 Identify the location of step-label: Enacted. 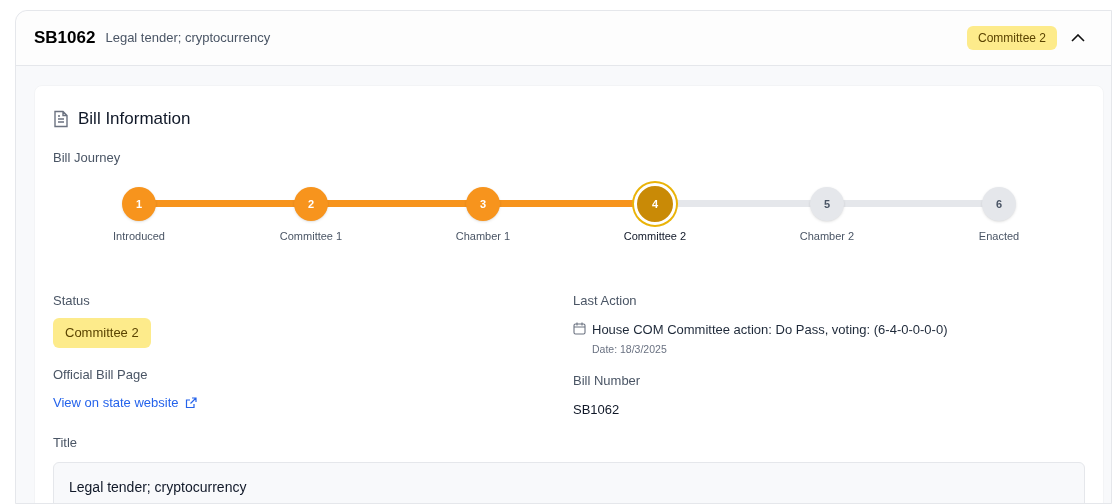
(999, 236).